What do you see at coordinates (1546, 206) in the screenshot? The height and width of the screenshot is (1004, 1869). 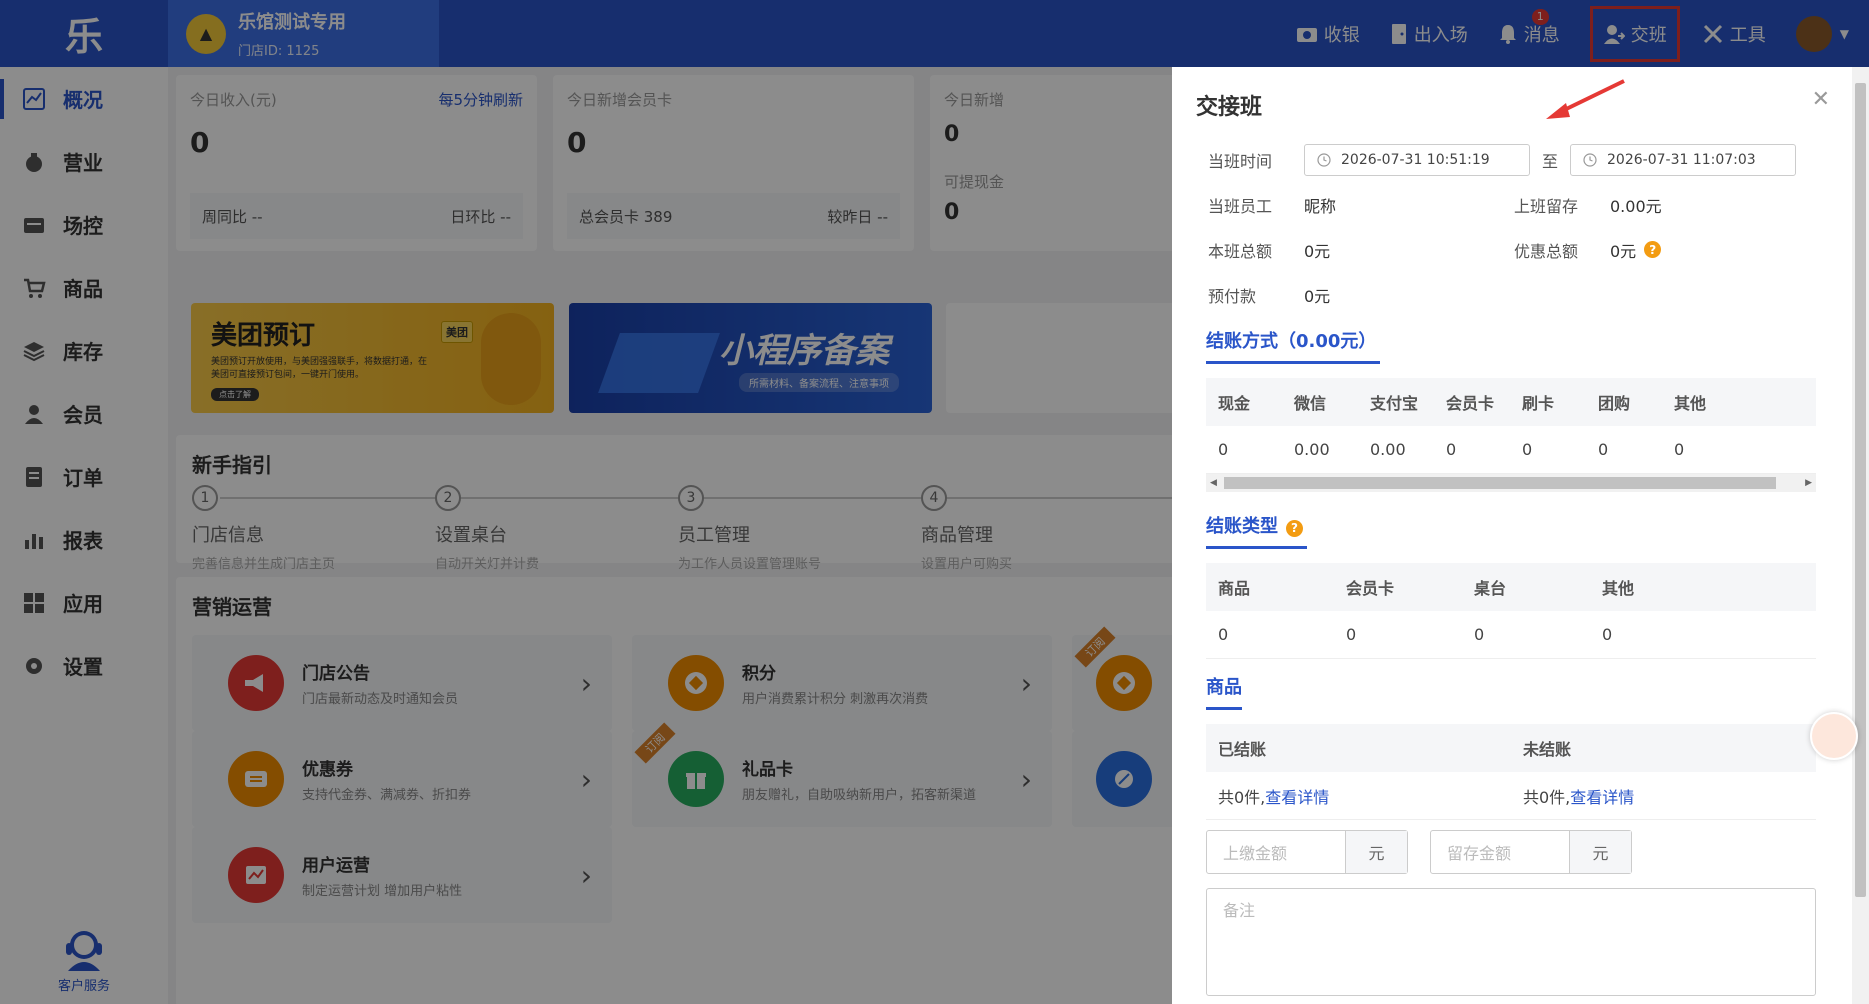 I see `previous-retained-label: 上班留存` at bounding box center [1546, 206].